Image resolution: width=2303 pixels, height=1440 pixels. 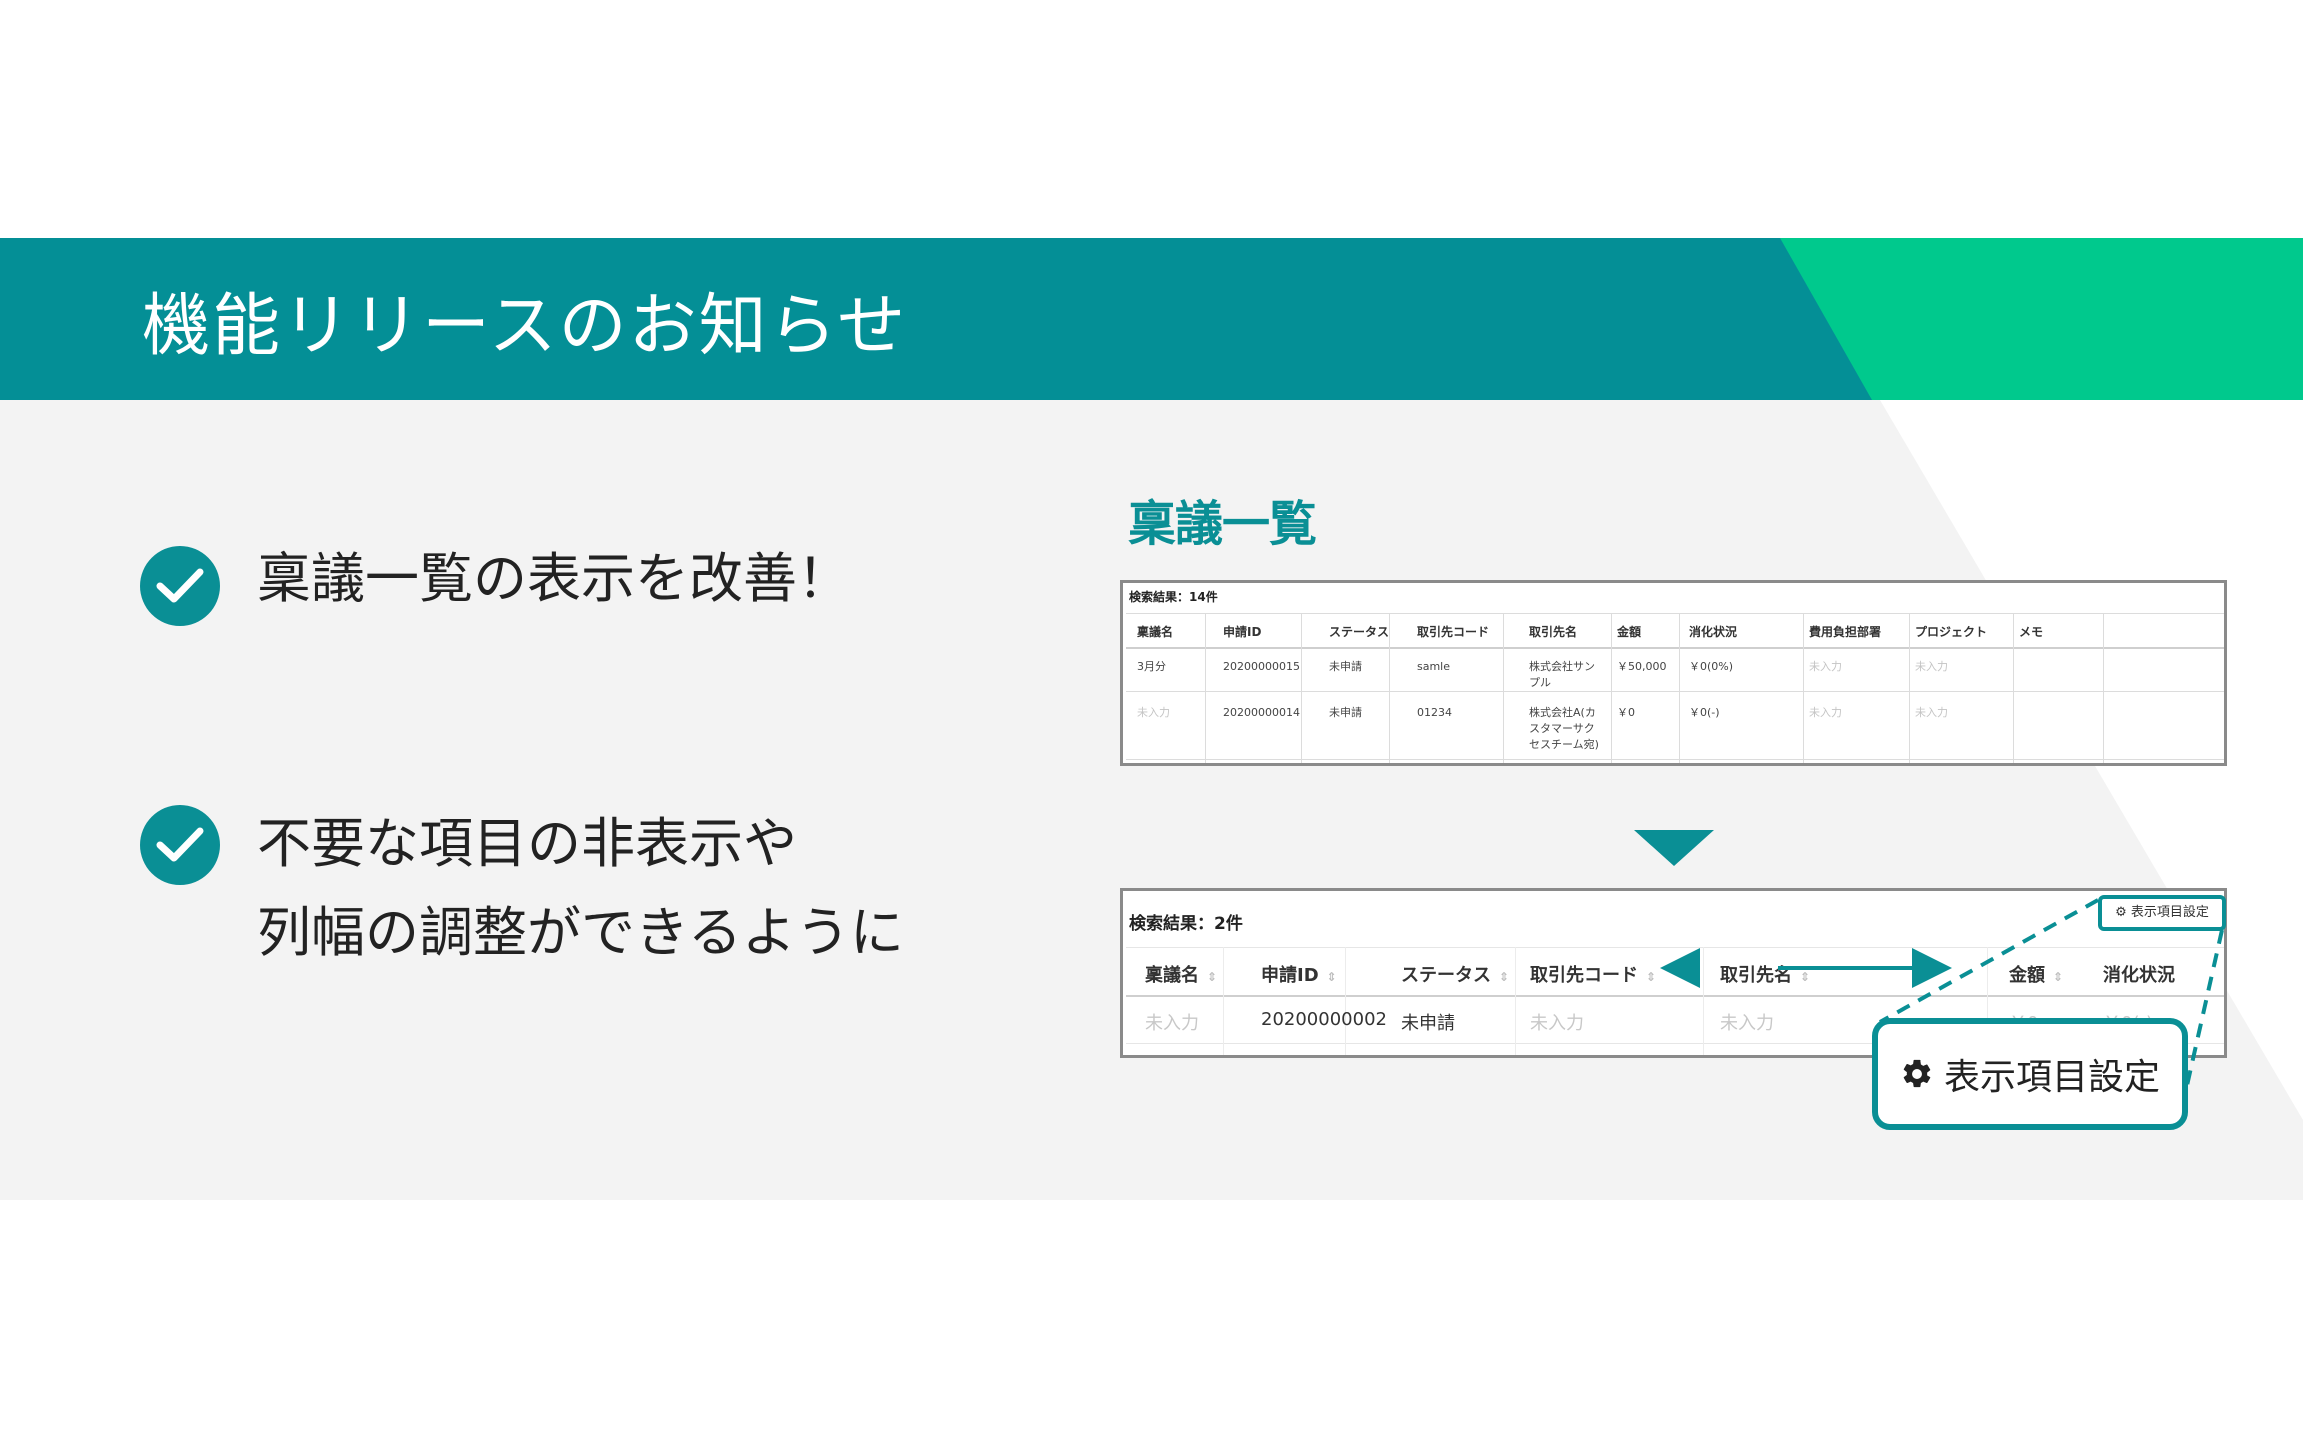 I want to click on gear-icon: ⚙, so click(x=2121, y=912).